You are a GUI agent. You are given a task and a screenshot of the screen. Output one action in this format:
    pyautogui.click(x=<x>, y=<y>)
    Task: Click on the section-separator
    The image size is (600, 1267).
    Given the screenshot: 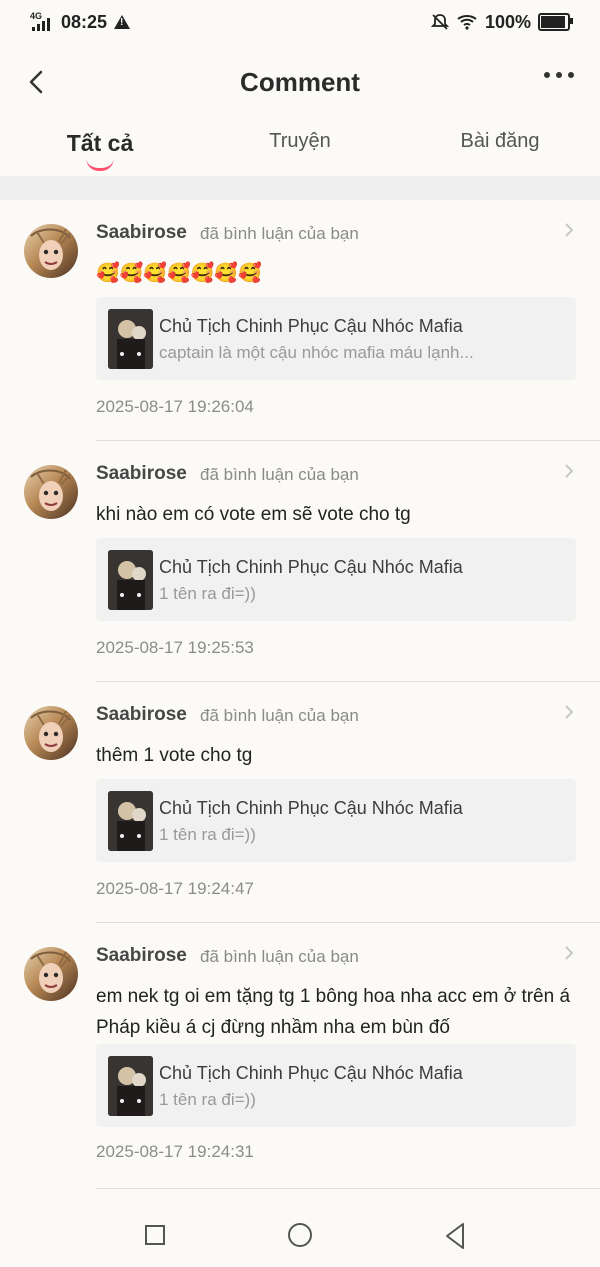 What is the action you would take?
    pyautogui.click(x=300, y=188)
    